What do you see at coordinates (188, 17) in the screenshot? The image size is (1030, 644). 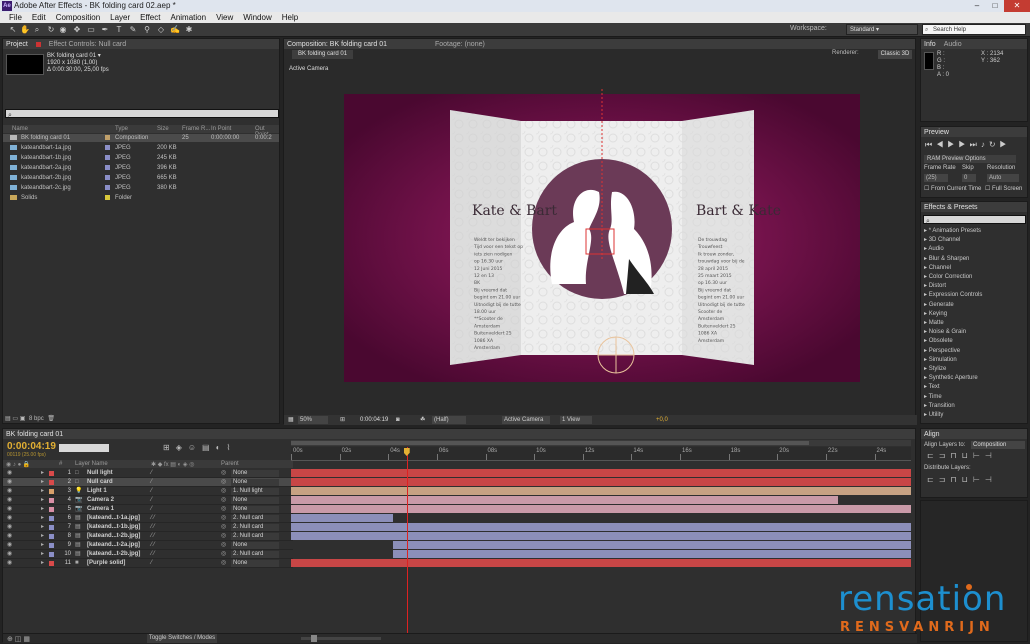 I see `menu-animation: Animation` at bounding box center [188, 17].